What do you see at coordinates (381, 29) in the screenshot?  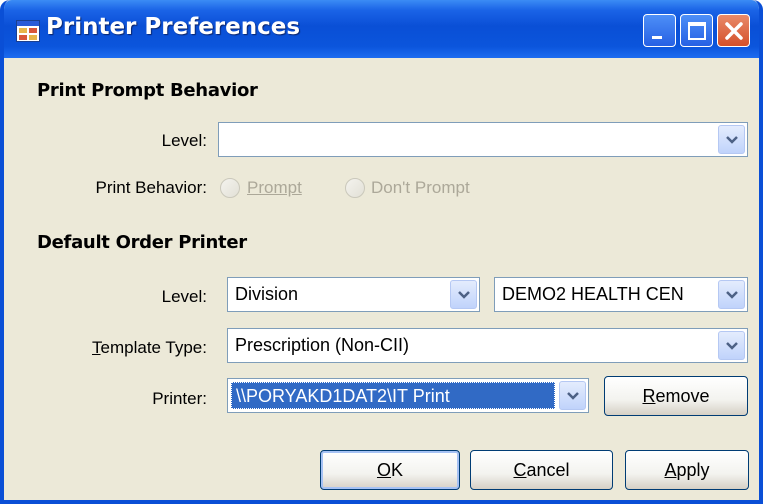 I see `title-bar: Printer Preferences` at bounding box center [381, 29].